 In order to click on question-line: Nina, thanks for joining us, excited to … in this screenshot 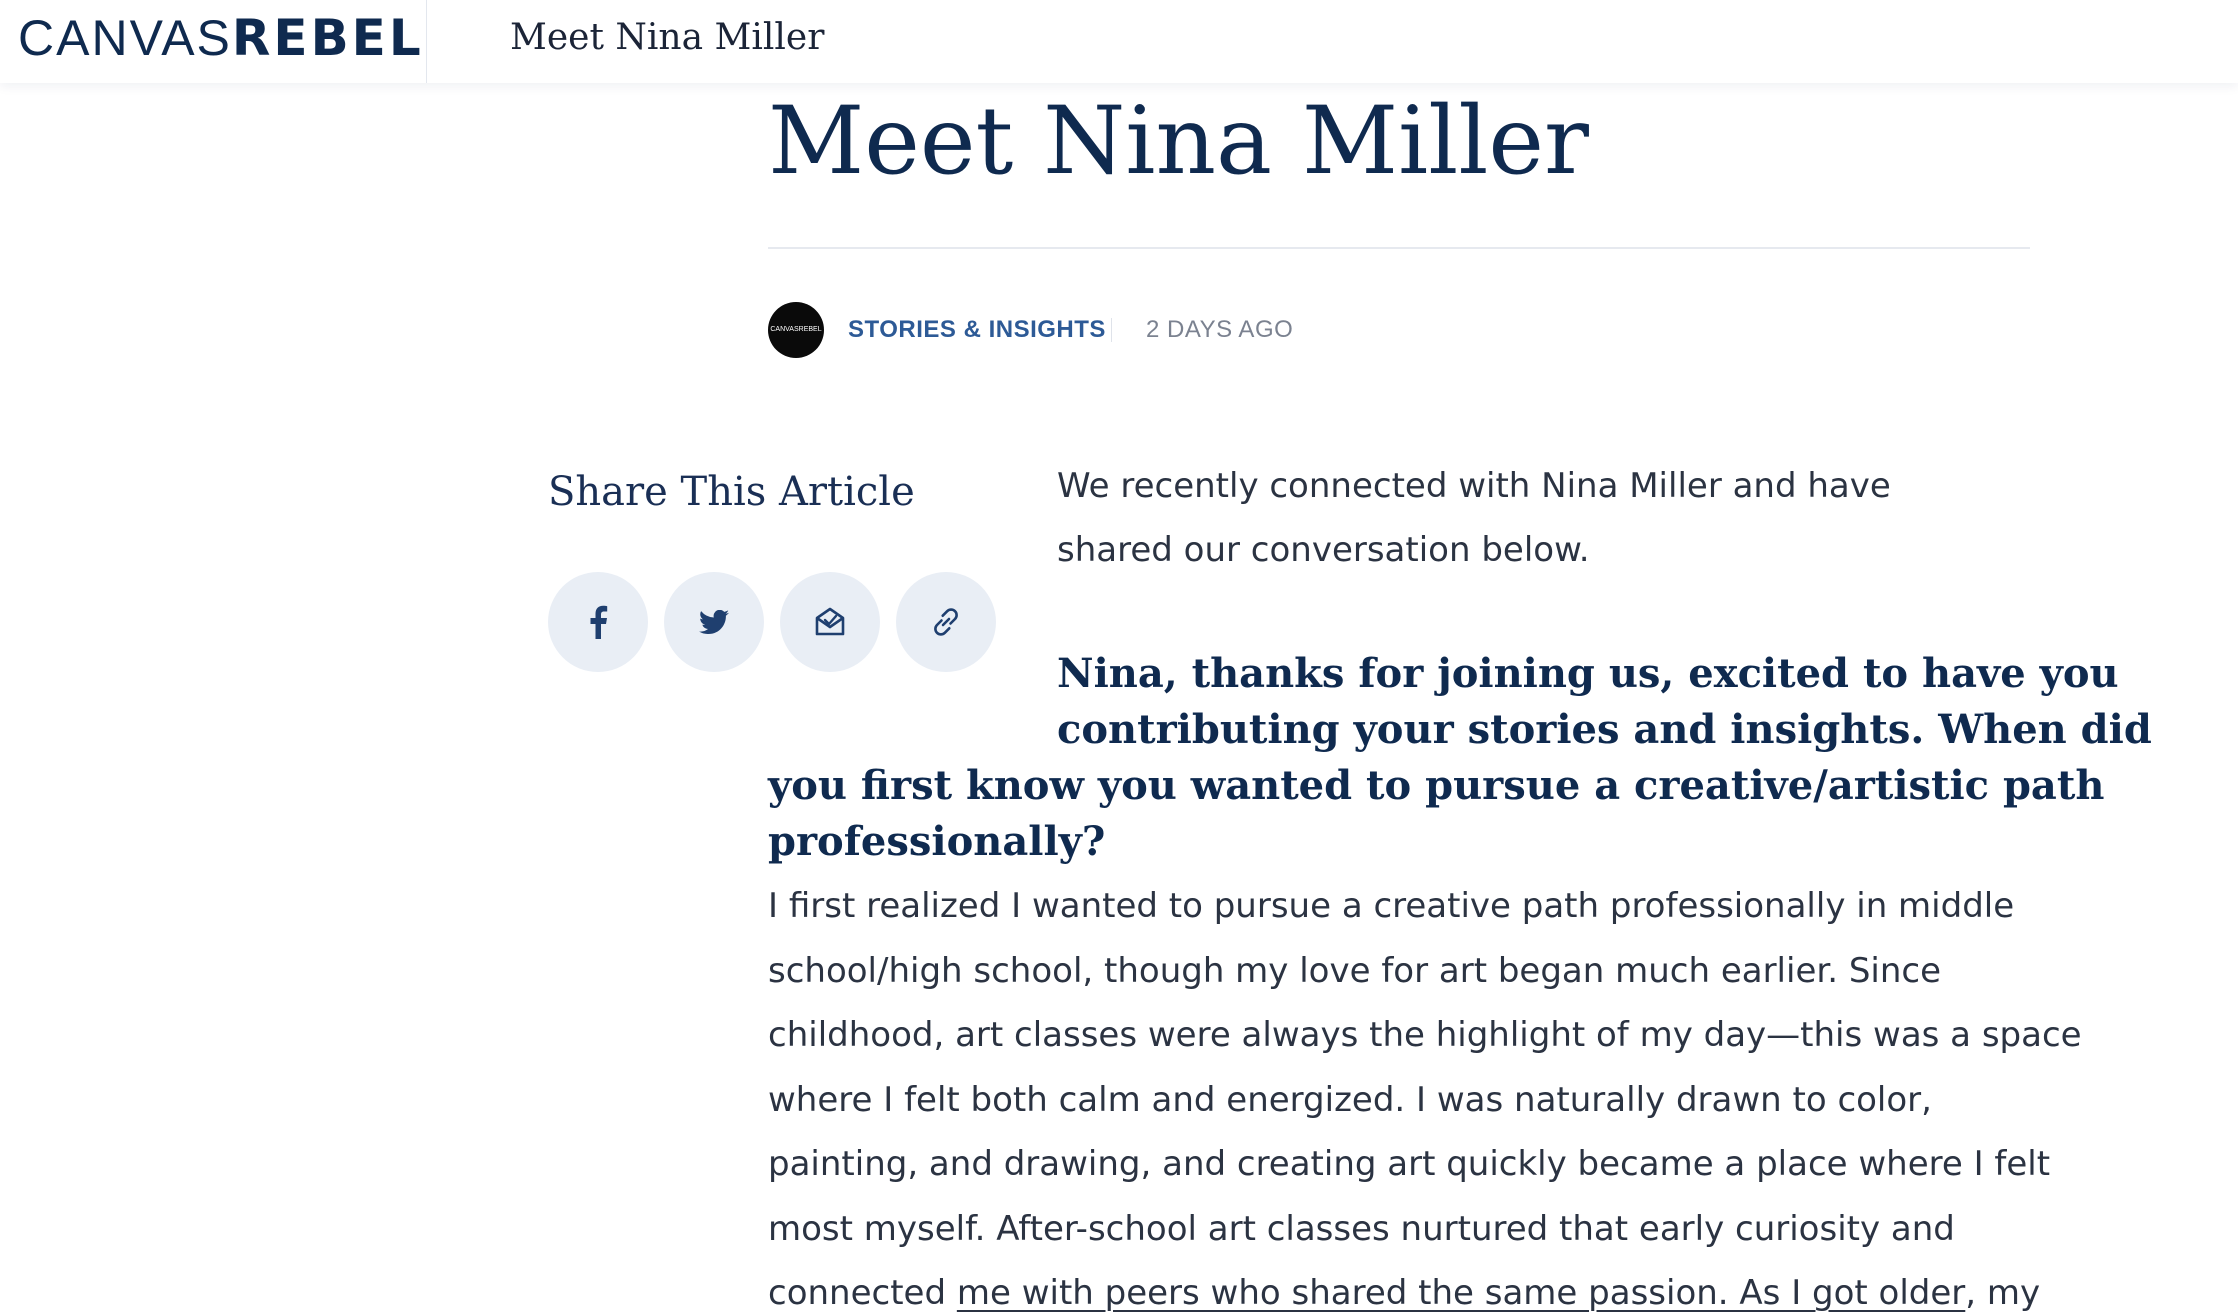, I will do `click(1588, 673)`.